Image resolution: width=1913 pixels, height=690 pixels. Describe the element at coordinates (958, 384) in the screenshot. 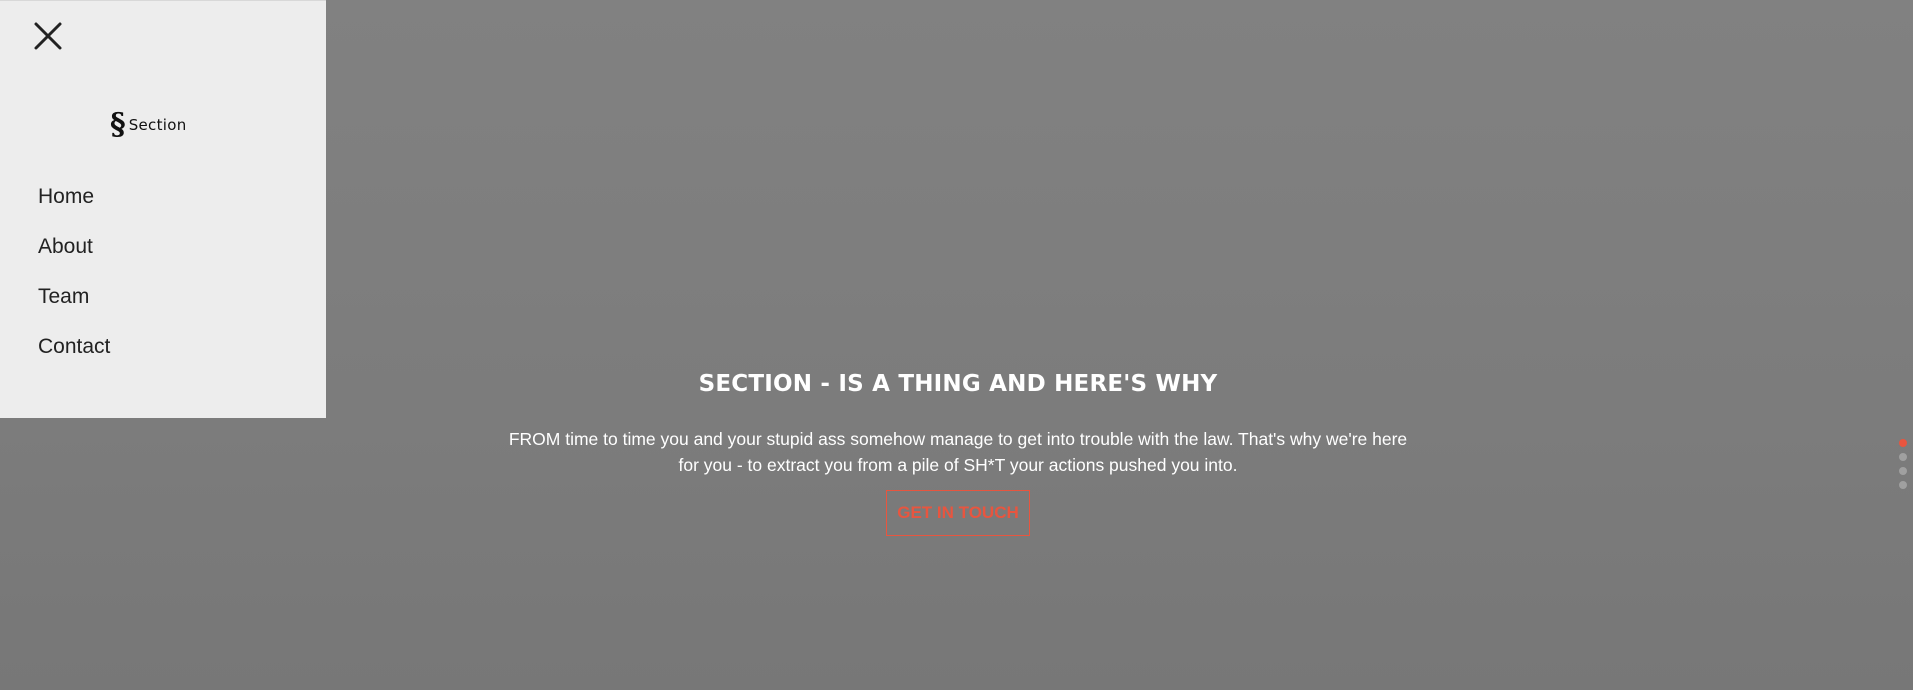

I see `hero-title: SECTION - IS A THING AND HERE'S WHY` at that location.